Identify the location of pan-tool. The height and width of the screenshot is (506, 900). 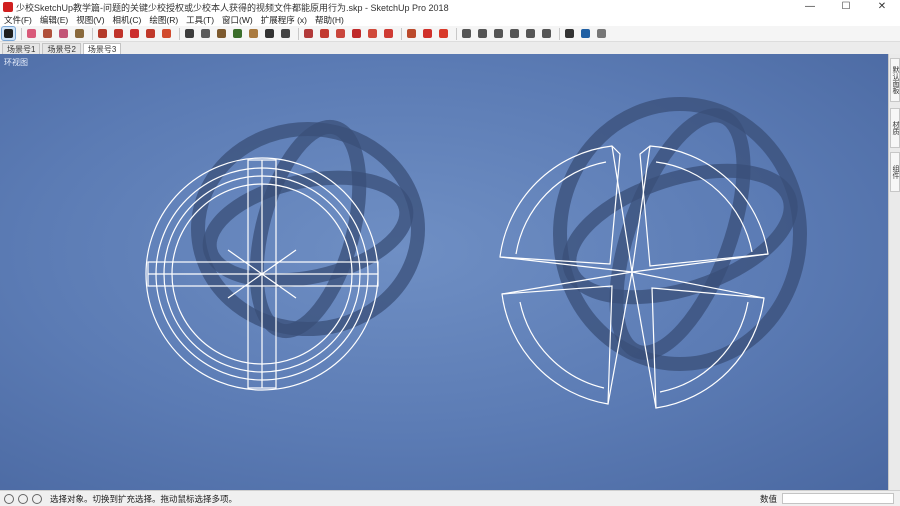
(253, 33).